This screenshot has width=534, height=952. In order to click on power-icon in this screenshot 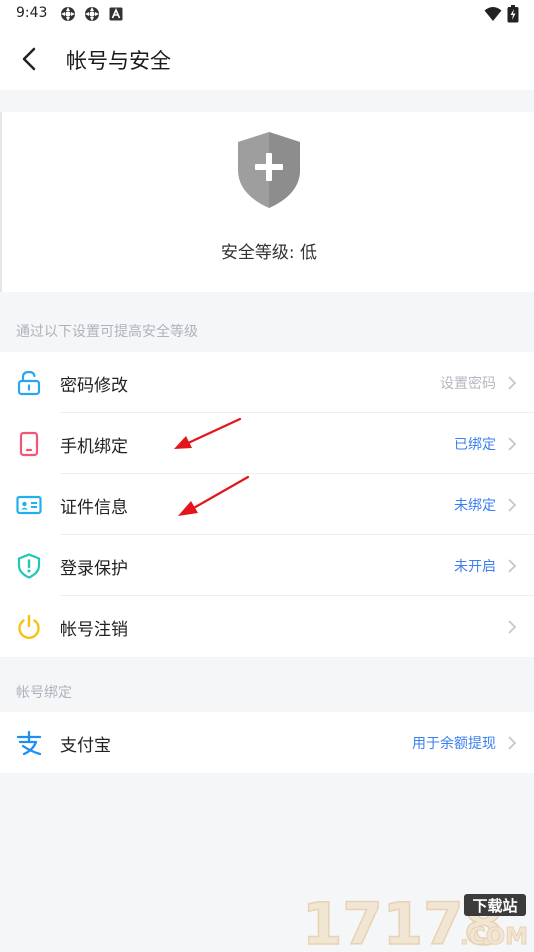, I will do `click(29, 626)`.